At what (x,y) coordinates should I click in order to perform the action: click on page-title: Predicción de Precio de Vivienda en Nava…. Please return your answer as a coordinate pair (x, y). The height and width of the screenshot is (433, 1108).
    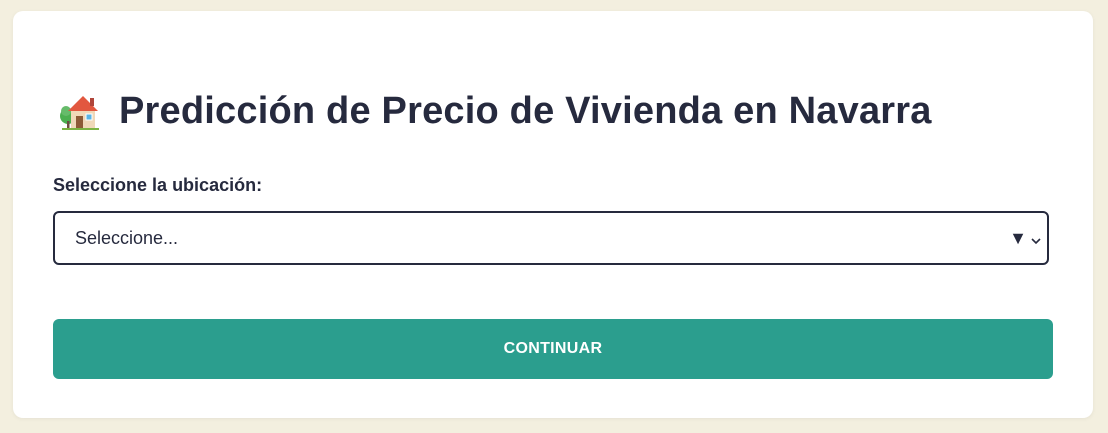
    Looking at the image, I should click on (525, 110).